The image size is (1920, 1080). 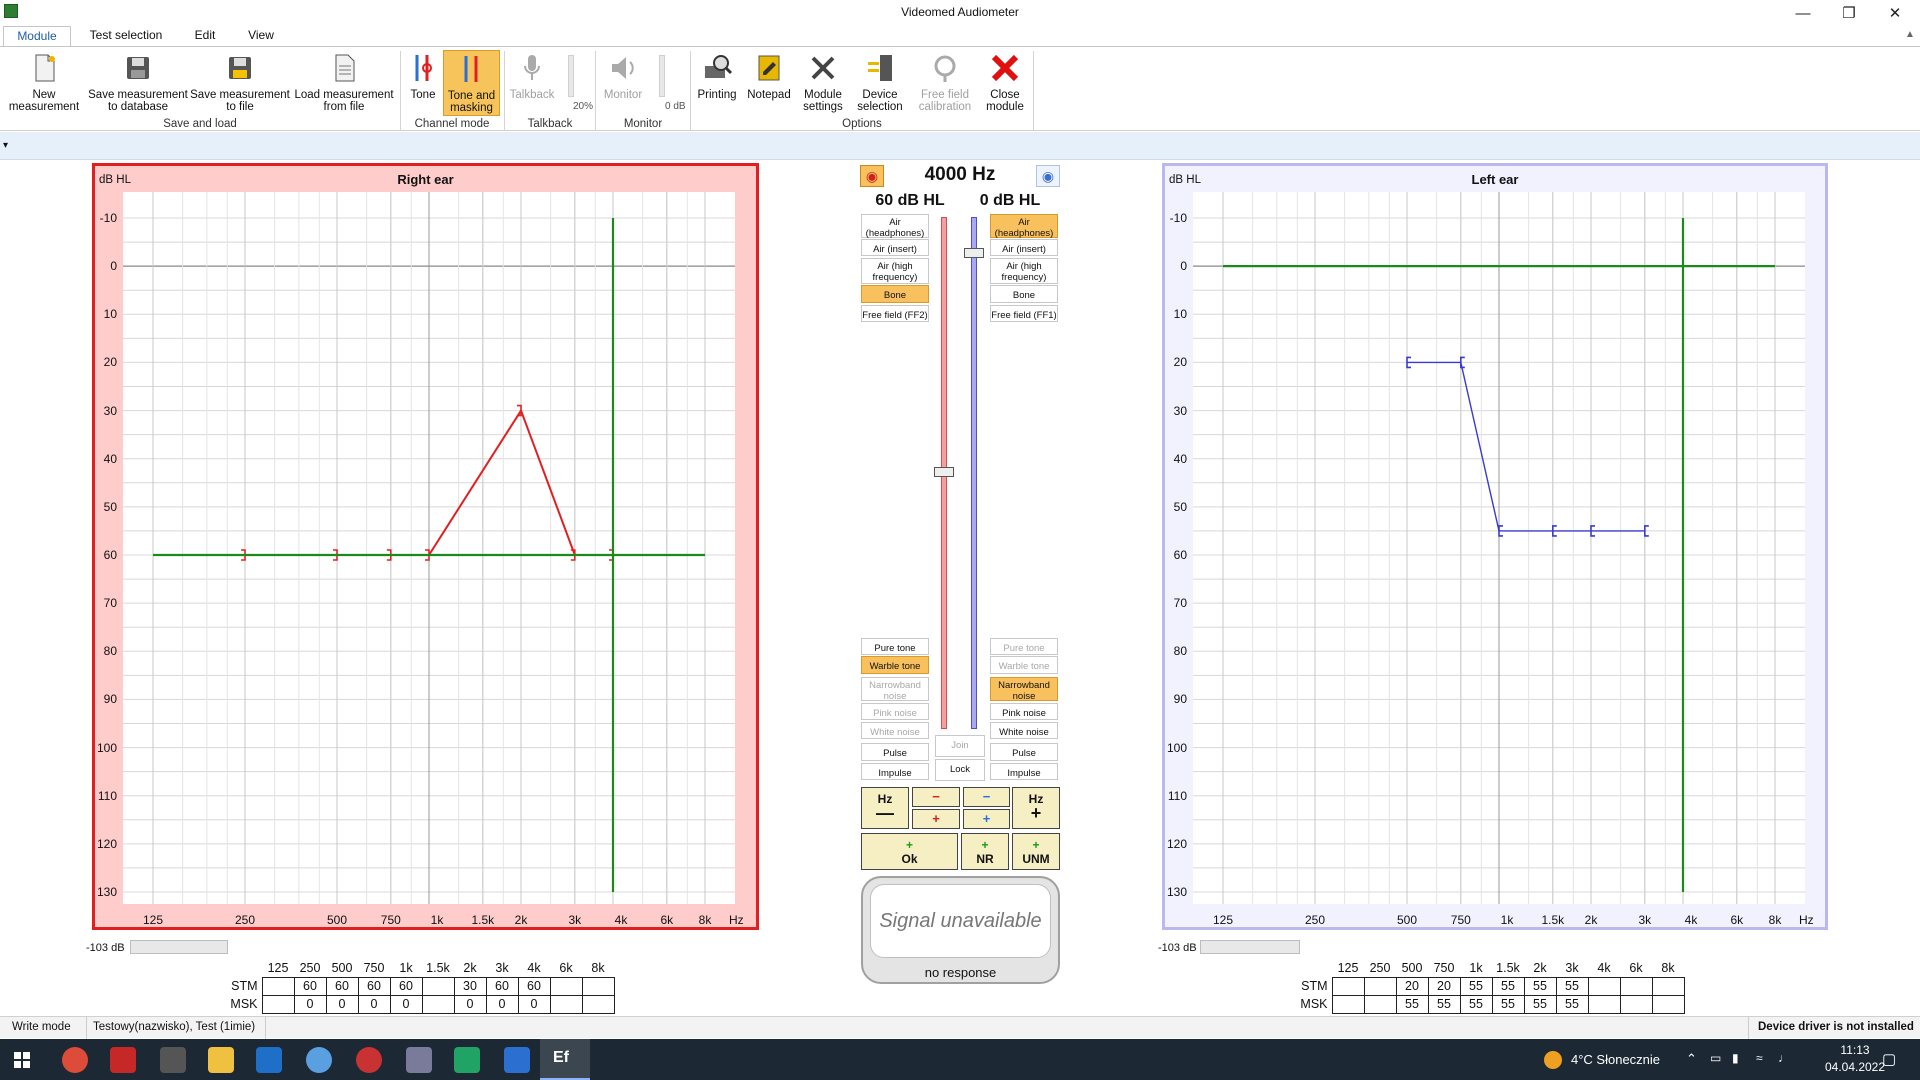 What do you see at coordinates (1036, 808) in the screenshot?
I see `frequency-up-button: Hz +` at bounding box center [1036, 808].